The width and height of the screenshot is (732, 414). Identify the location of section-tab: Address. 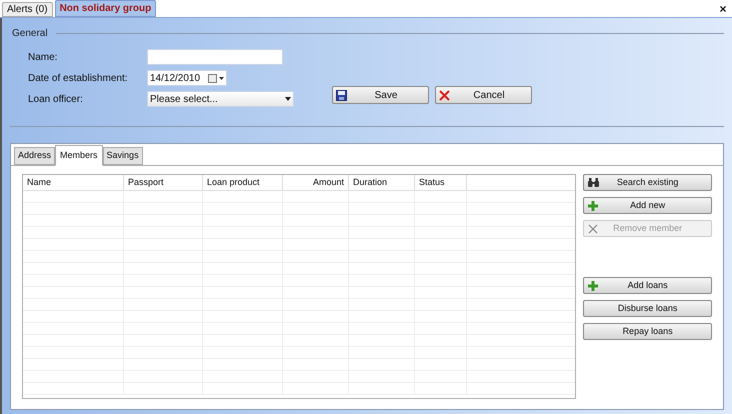
(35, 156).